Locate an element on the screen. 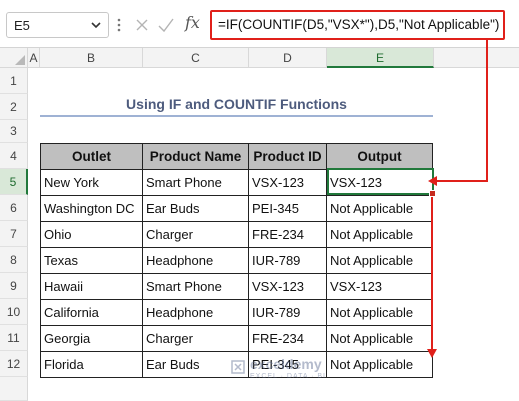  row-header-2: 2 is located at coordinates (14, 107).